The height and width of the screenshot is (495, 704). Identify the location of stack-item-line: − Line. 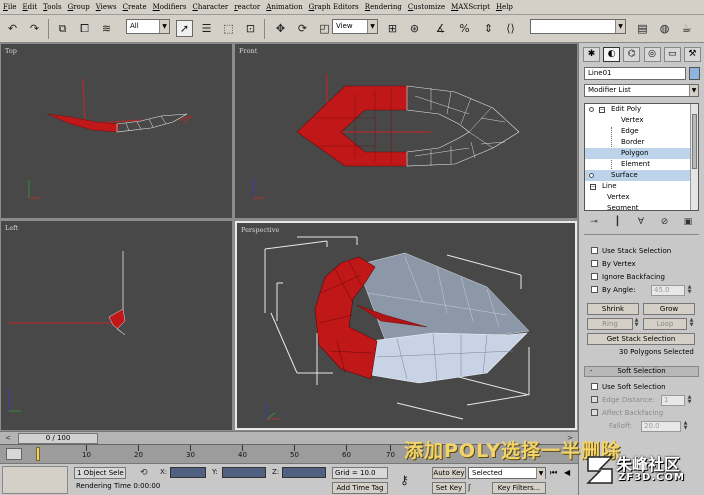
(641, 186).